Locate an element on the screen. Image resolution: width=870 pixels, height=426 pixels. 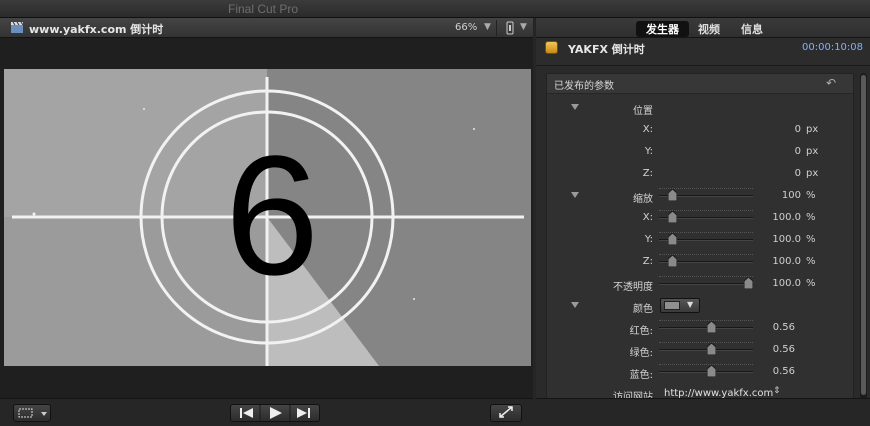
fullscreen-icon is located at coordinates (506, 412).